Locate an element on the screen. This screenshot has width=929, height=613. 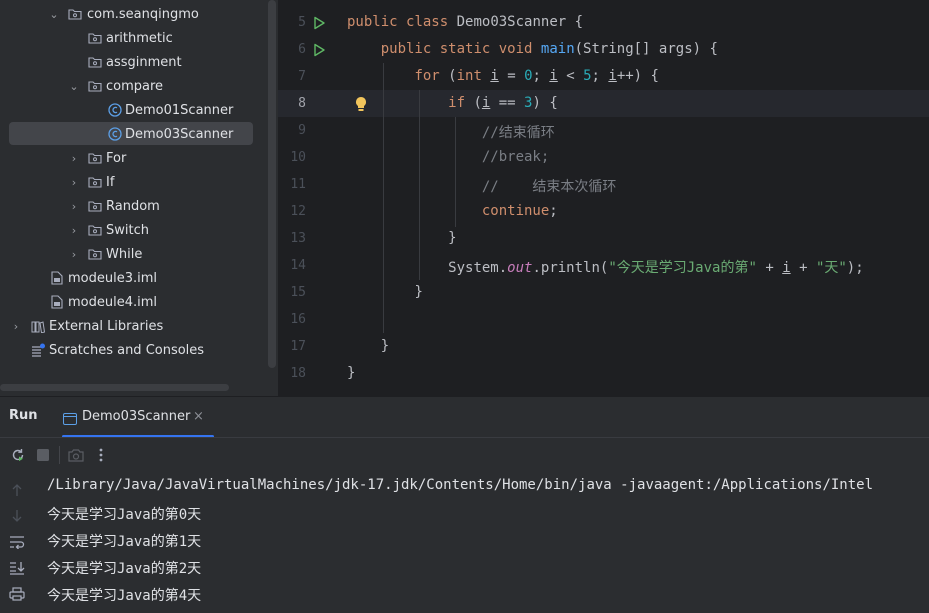
code-line-8: 8 if (i == 3) { is located at coordinates (603, 104).